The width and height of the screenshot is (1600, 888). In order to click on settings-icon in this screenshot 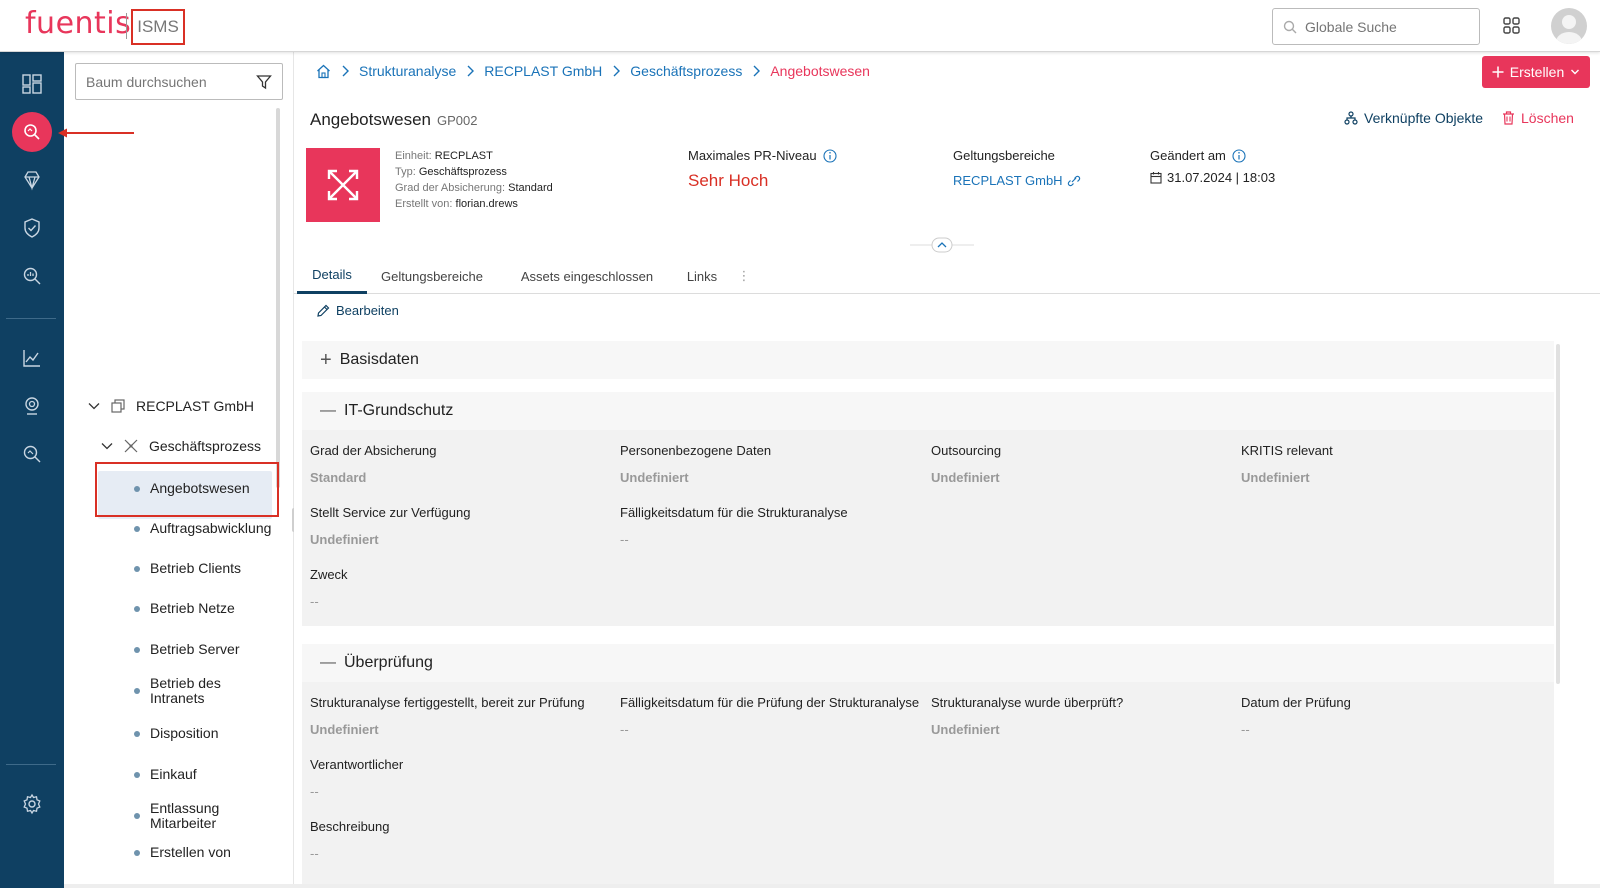, I will do `click(32, 804)`.